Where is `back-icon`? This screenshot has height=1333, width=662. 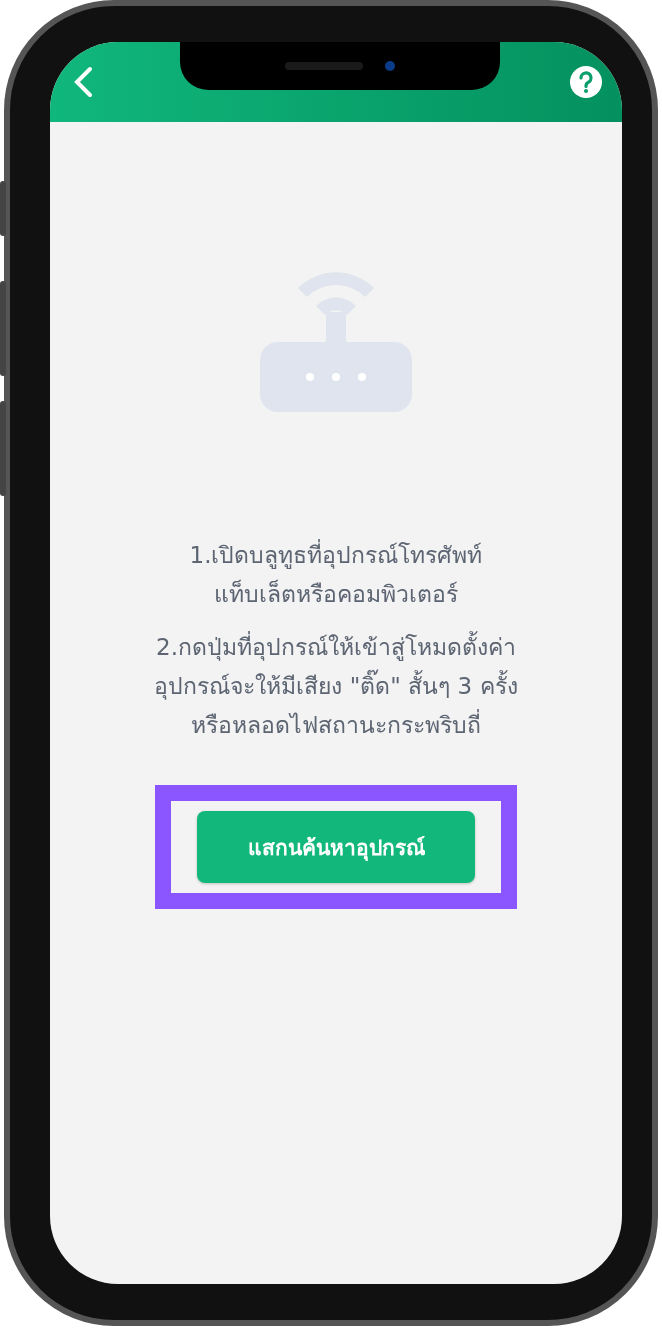 back-icon is located at coordinates (83, 82).